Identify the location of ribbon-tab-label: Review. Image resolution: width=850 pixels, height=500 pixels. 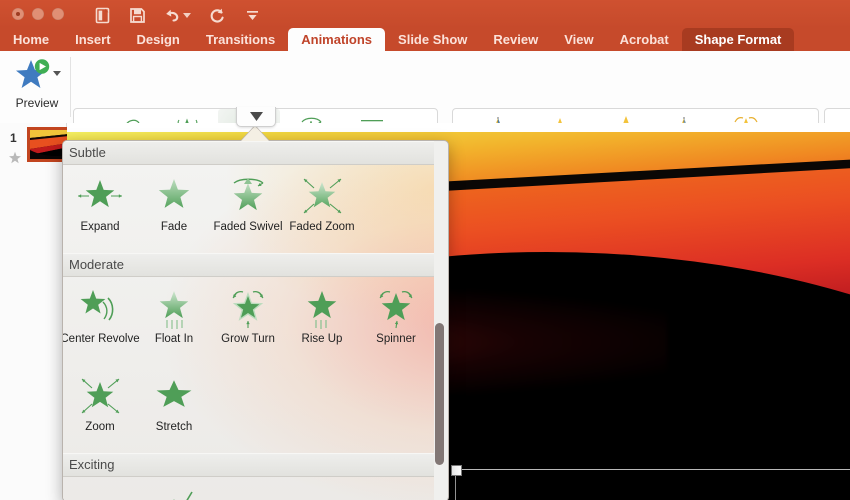
(516, 39).